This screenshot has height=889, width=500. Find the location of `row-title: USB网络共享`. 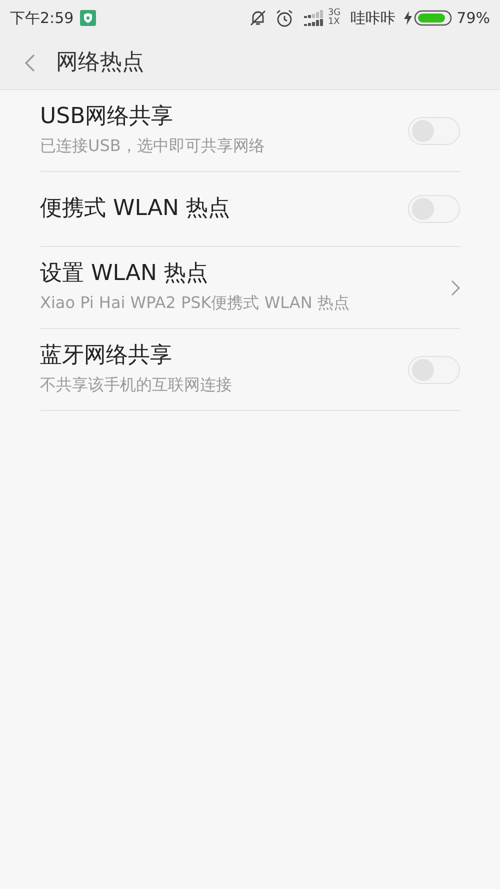

row-title: USB网络共享 is located at coordinates (107, 117).